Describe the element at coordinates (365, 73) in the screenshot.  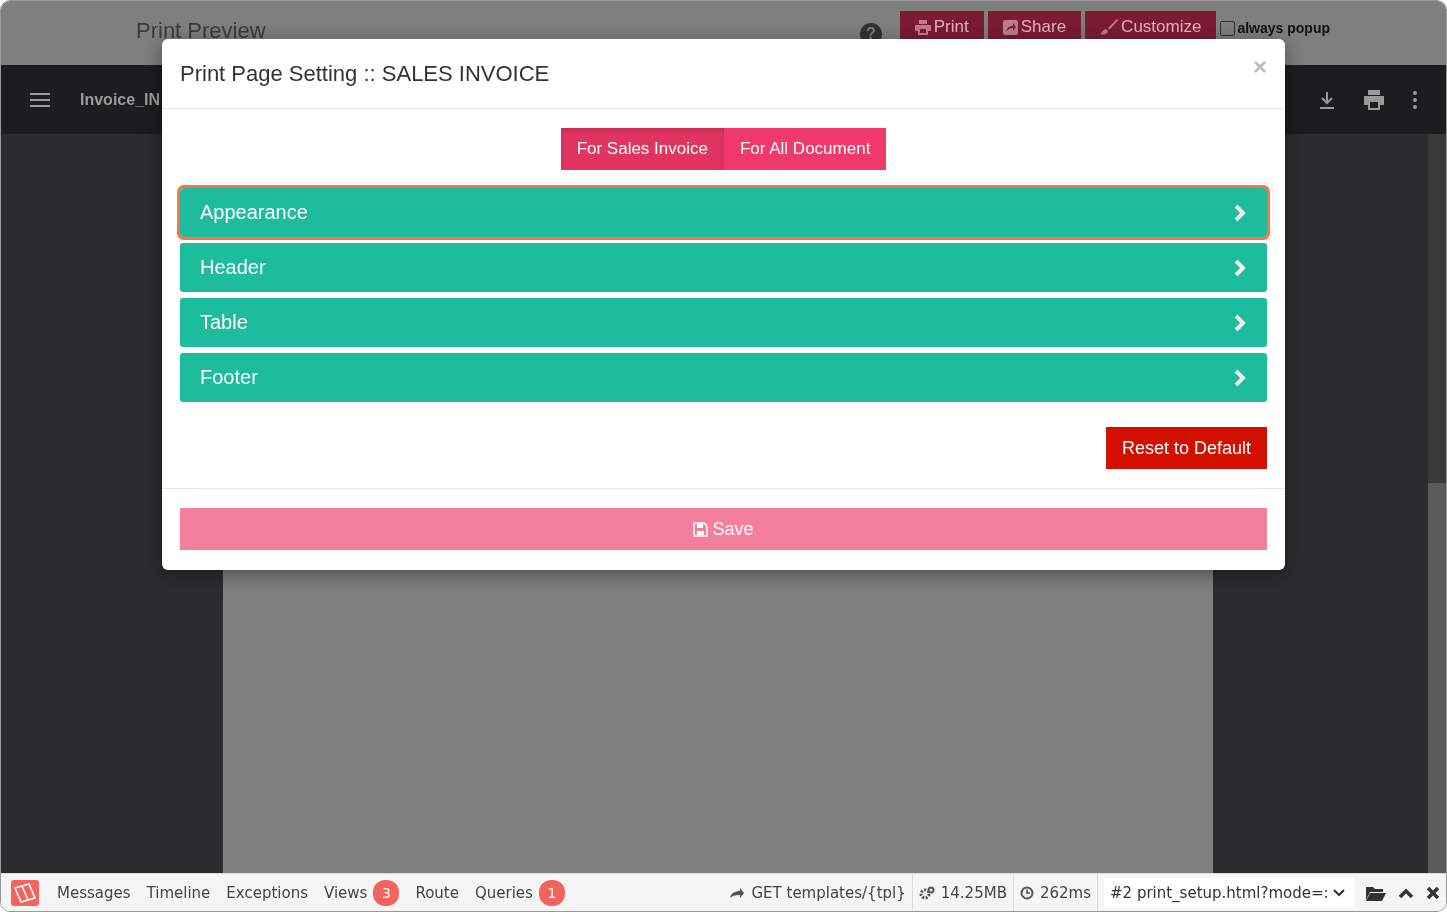
I see `modal-title: Print Page Setting :: SALES INVOICE` at that location.